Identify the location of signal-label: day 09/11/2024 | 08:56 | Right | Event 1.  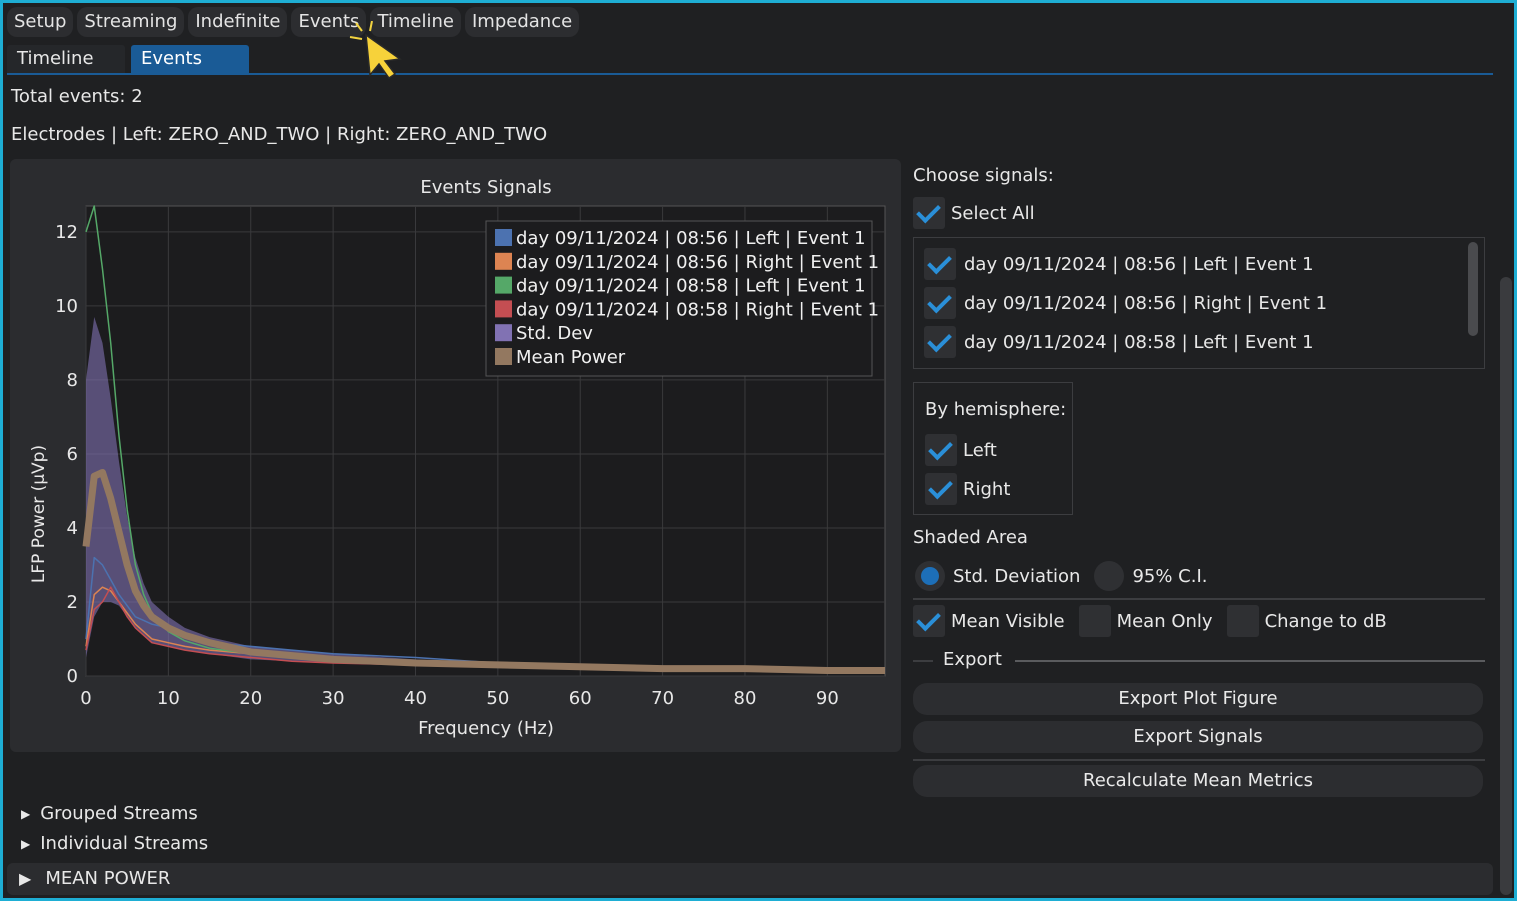
(1146, 303).